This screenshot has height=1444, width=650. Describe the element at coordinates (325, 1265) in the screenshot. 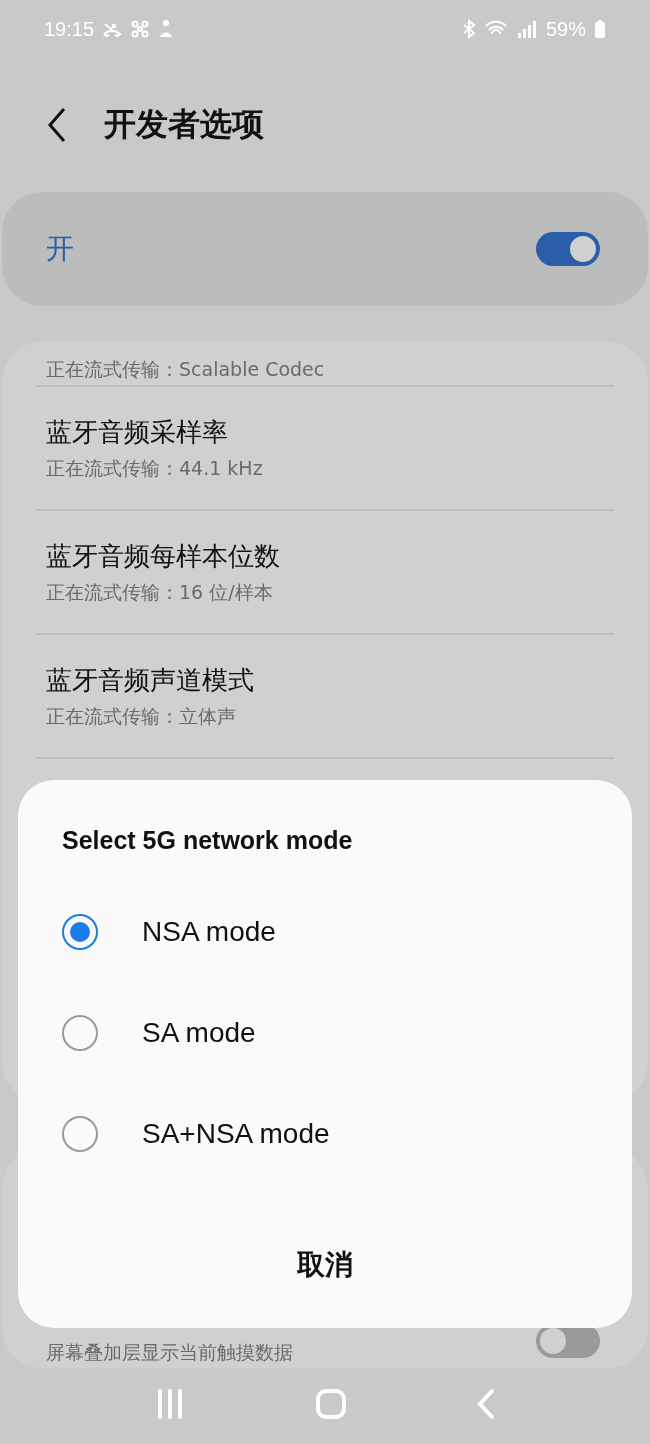

I see `cancel-button: 取消` at that location.